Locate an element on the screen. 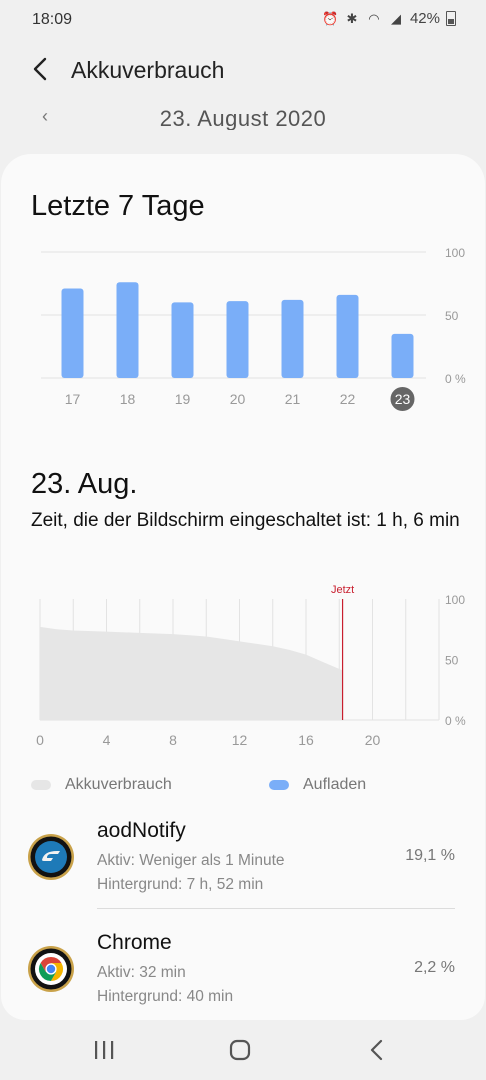  date-selector: ‹ 23. August 2020 is located at coordinates (243, 118).